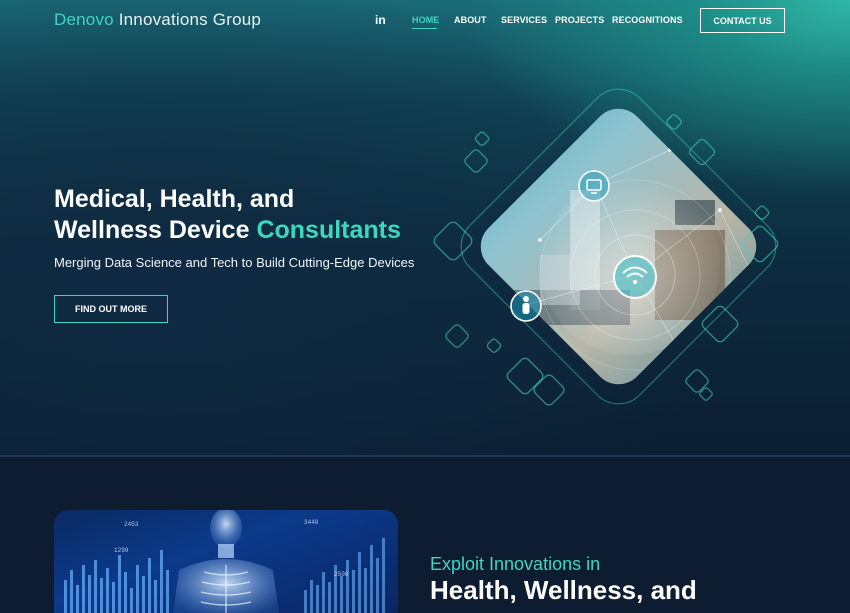 Image resolution: width=850 pixels, height=613 pixels. I want to click on hero-title-accent: Consultants, so click(328, 230).